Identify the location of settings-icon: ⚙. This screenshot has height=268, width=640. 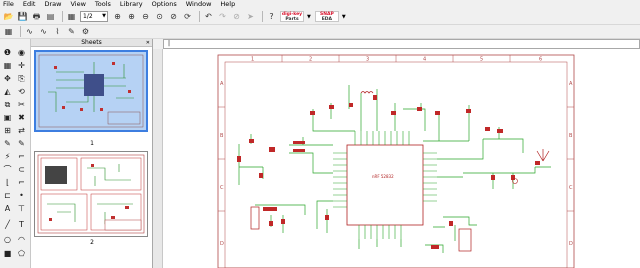
(85, 31).